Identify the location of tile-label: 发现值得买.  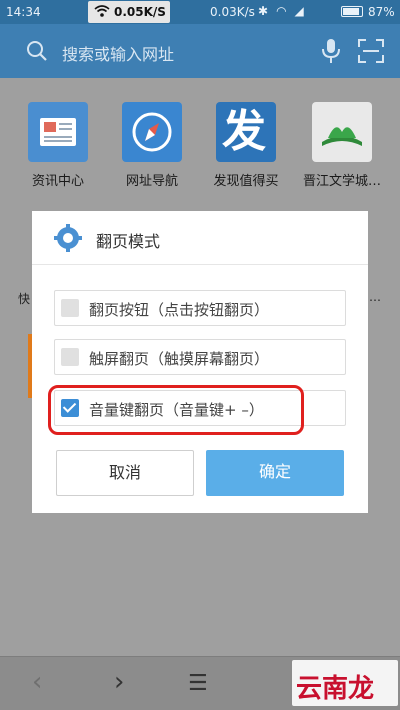
(246, 181).